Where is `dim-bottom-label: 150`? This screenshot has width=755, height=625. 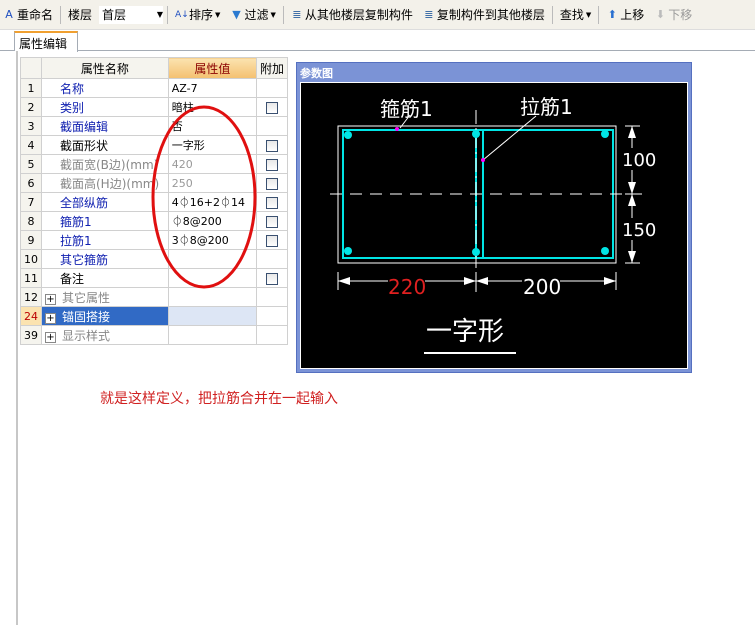
dim-bottom-label: 150 is located at coordinates (639, 230).